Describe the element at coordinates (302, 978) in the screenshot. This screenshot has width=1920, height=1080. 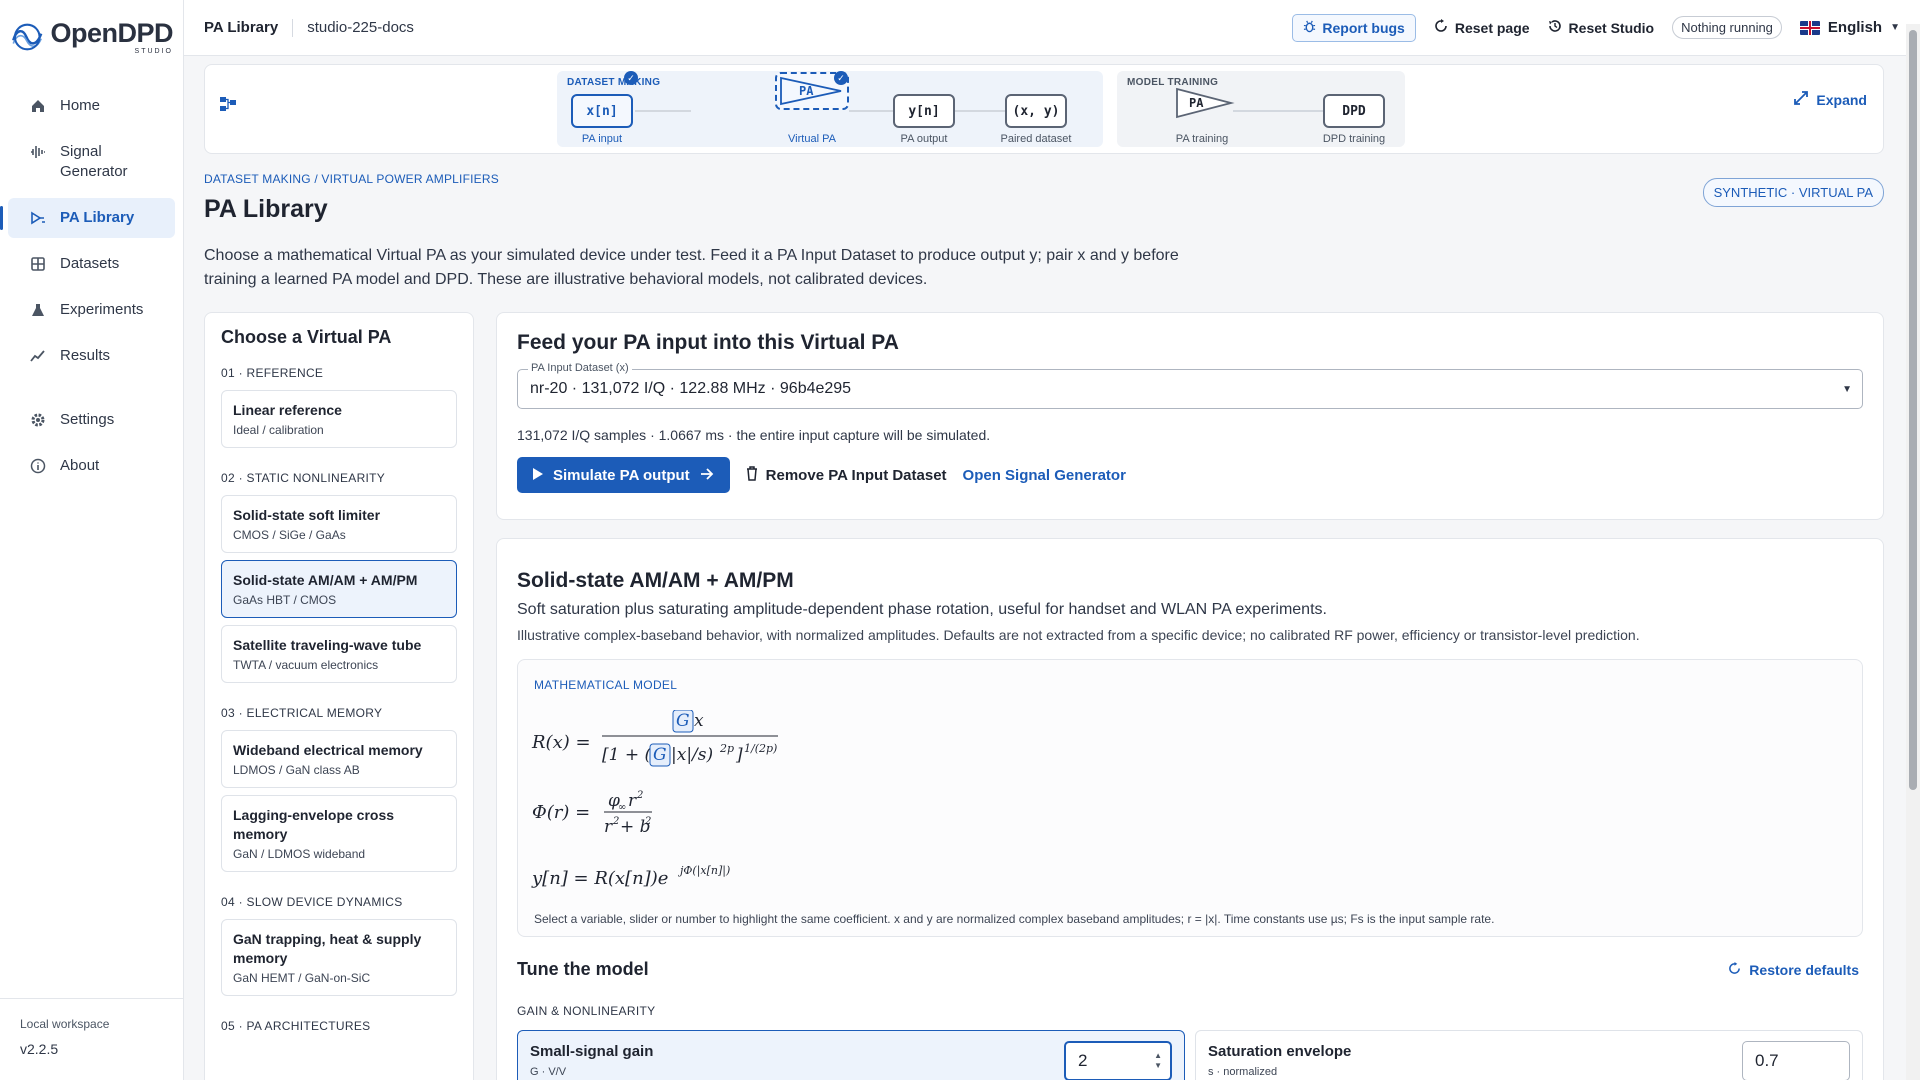
I see `pa-tag: GaN HEMT / GaN-on-SiC` at that location.